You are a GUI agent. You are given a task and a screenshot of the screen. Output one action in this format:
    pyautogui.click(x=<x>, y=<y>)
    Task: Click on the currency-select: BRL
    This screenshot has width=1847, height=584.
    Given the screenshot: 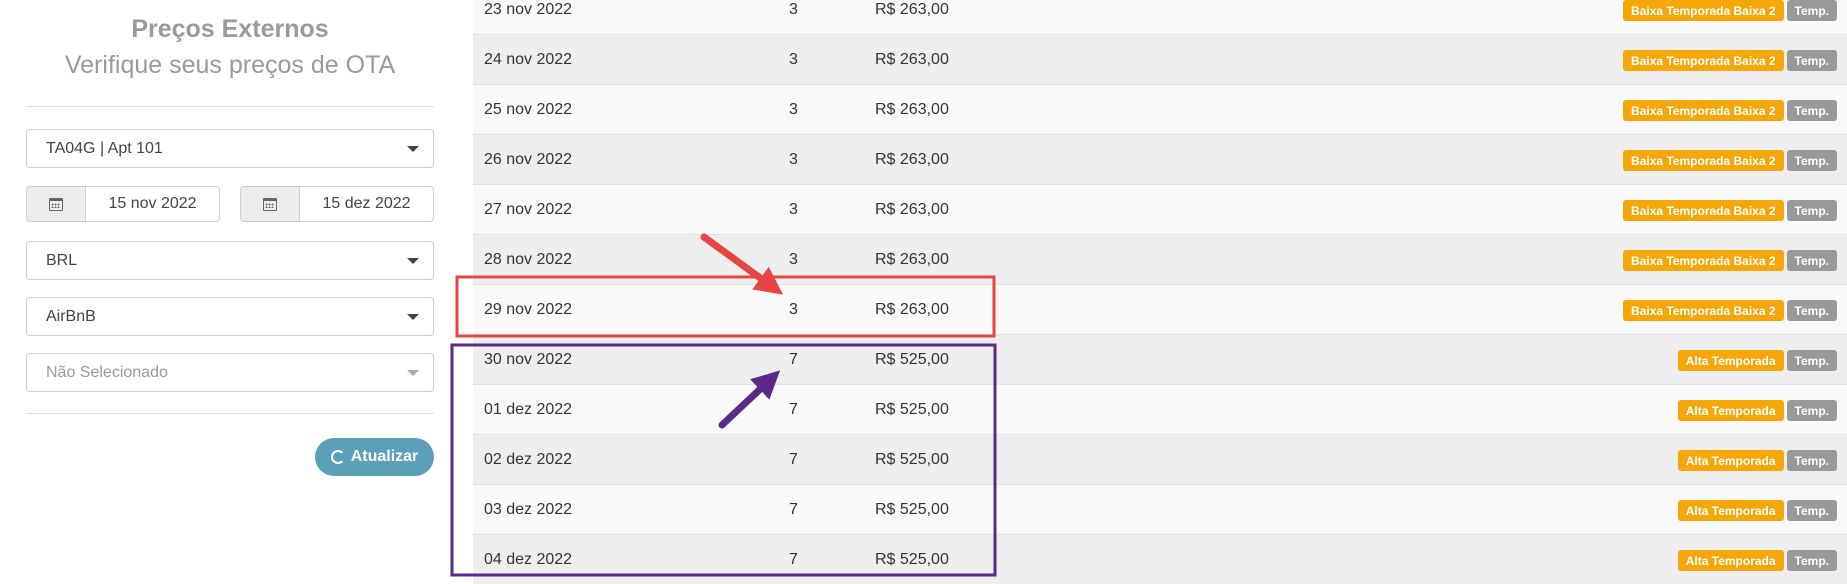 What is the action you would take?
    pyautogui.click(x=230, y=260)
    